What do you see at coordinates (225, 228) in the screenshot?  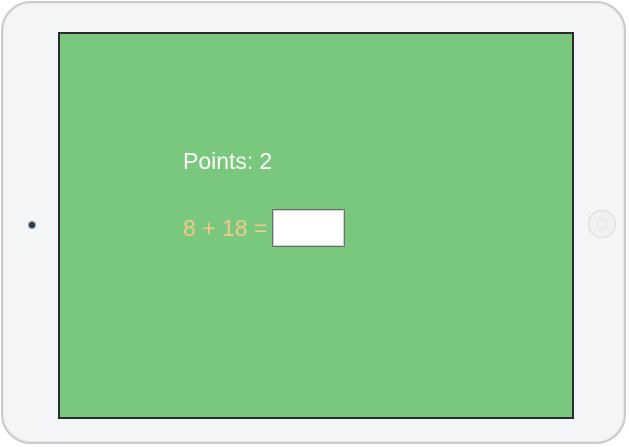 I see `equation-text: 8 + 18 =` at bounding box center [225, 228].